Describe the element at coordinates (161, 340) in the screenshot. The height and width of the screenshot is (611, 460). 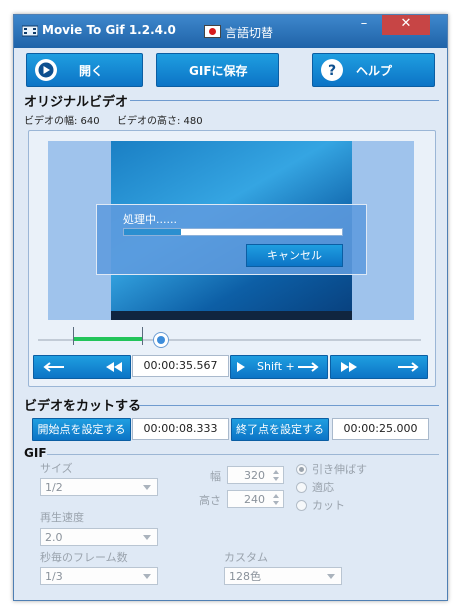
I see `timeline-thumb` at that location.